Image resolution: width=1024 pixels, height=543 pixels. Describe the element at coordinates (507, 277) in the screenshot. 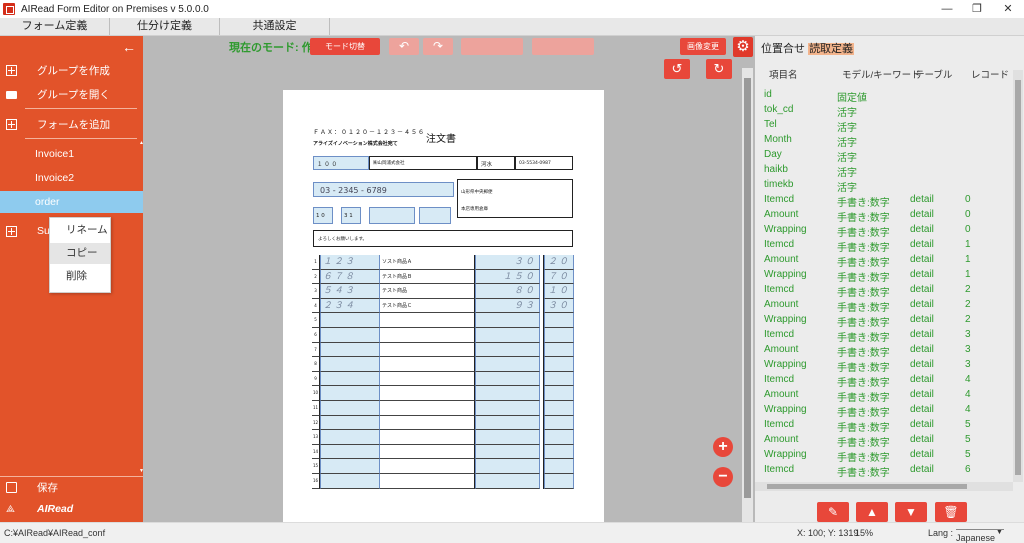

I see `table-cell-qty: １５０` at that location.